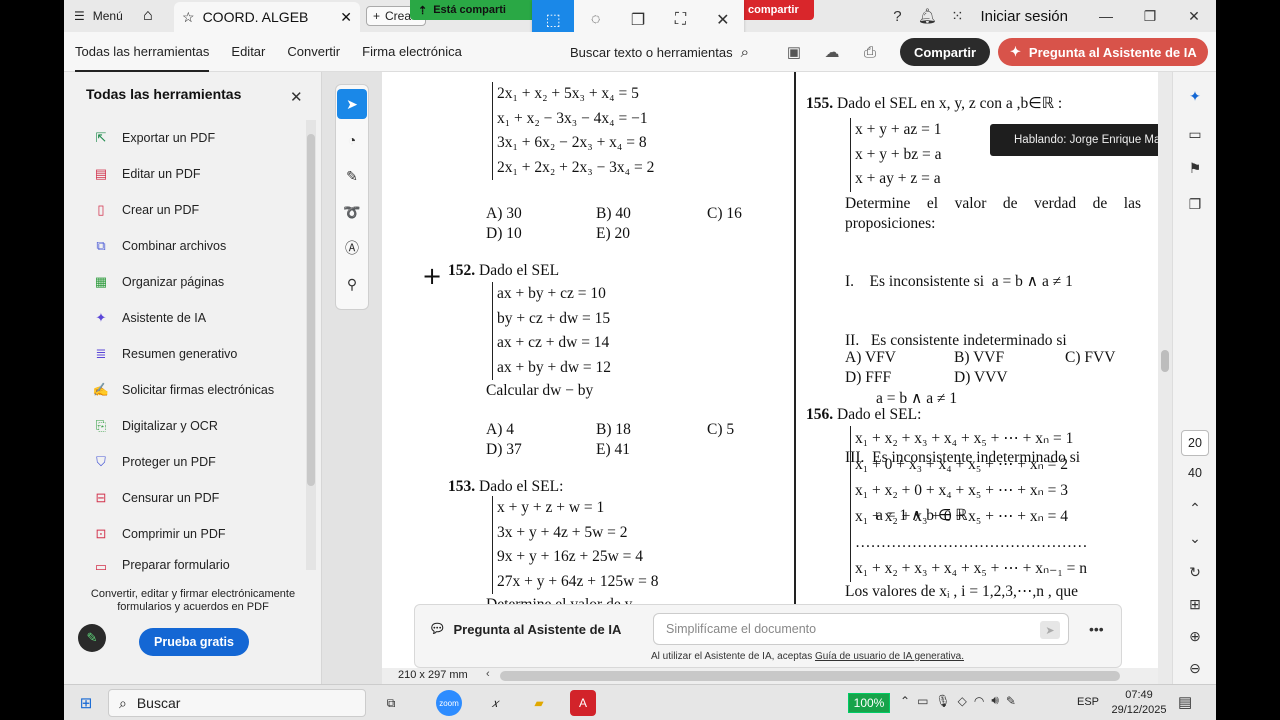  What do you see at coordinates (148, 16) in the screenshot?
I see `home-icon: ⌂` at bounding box center [148, 16].